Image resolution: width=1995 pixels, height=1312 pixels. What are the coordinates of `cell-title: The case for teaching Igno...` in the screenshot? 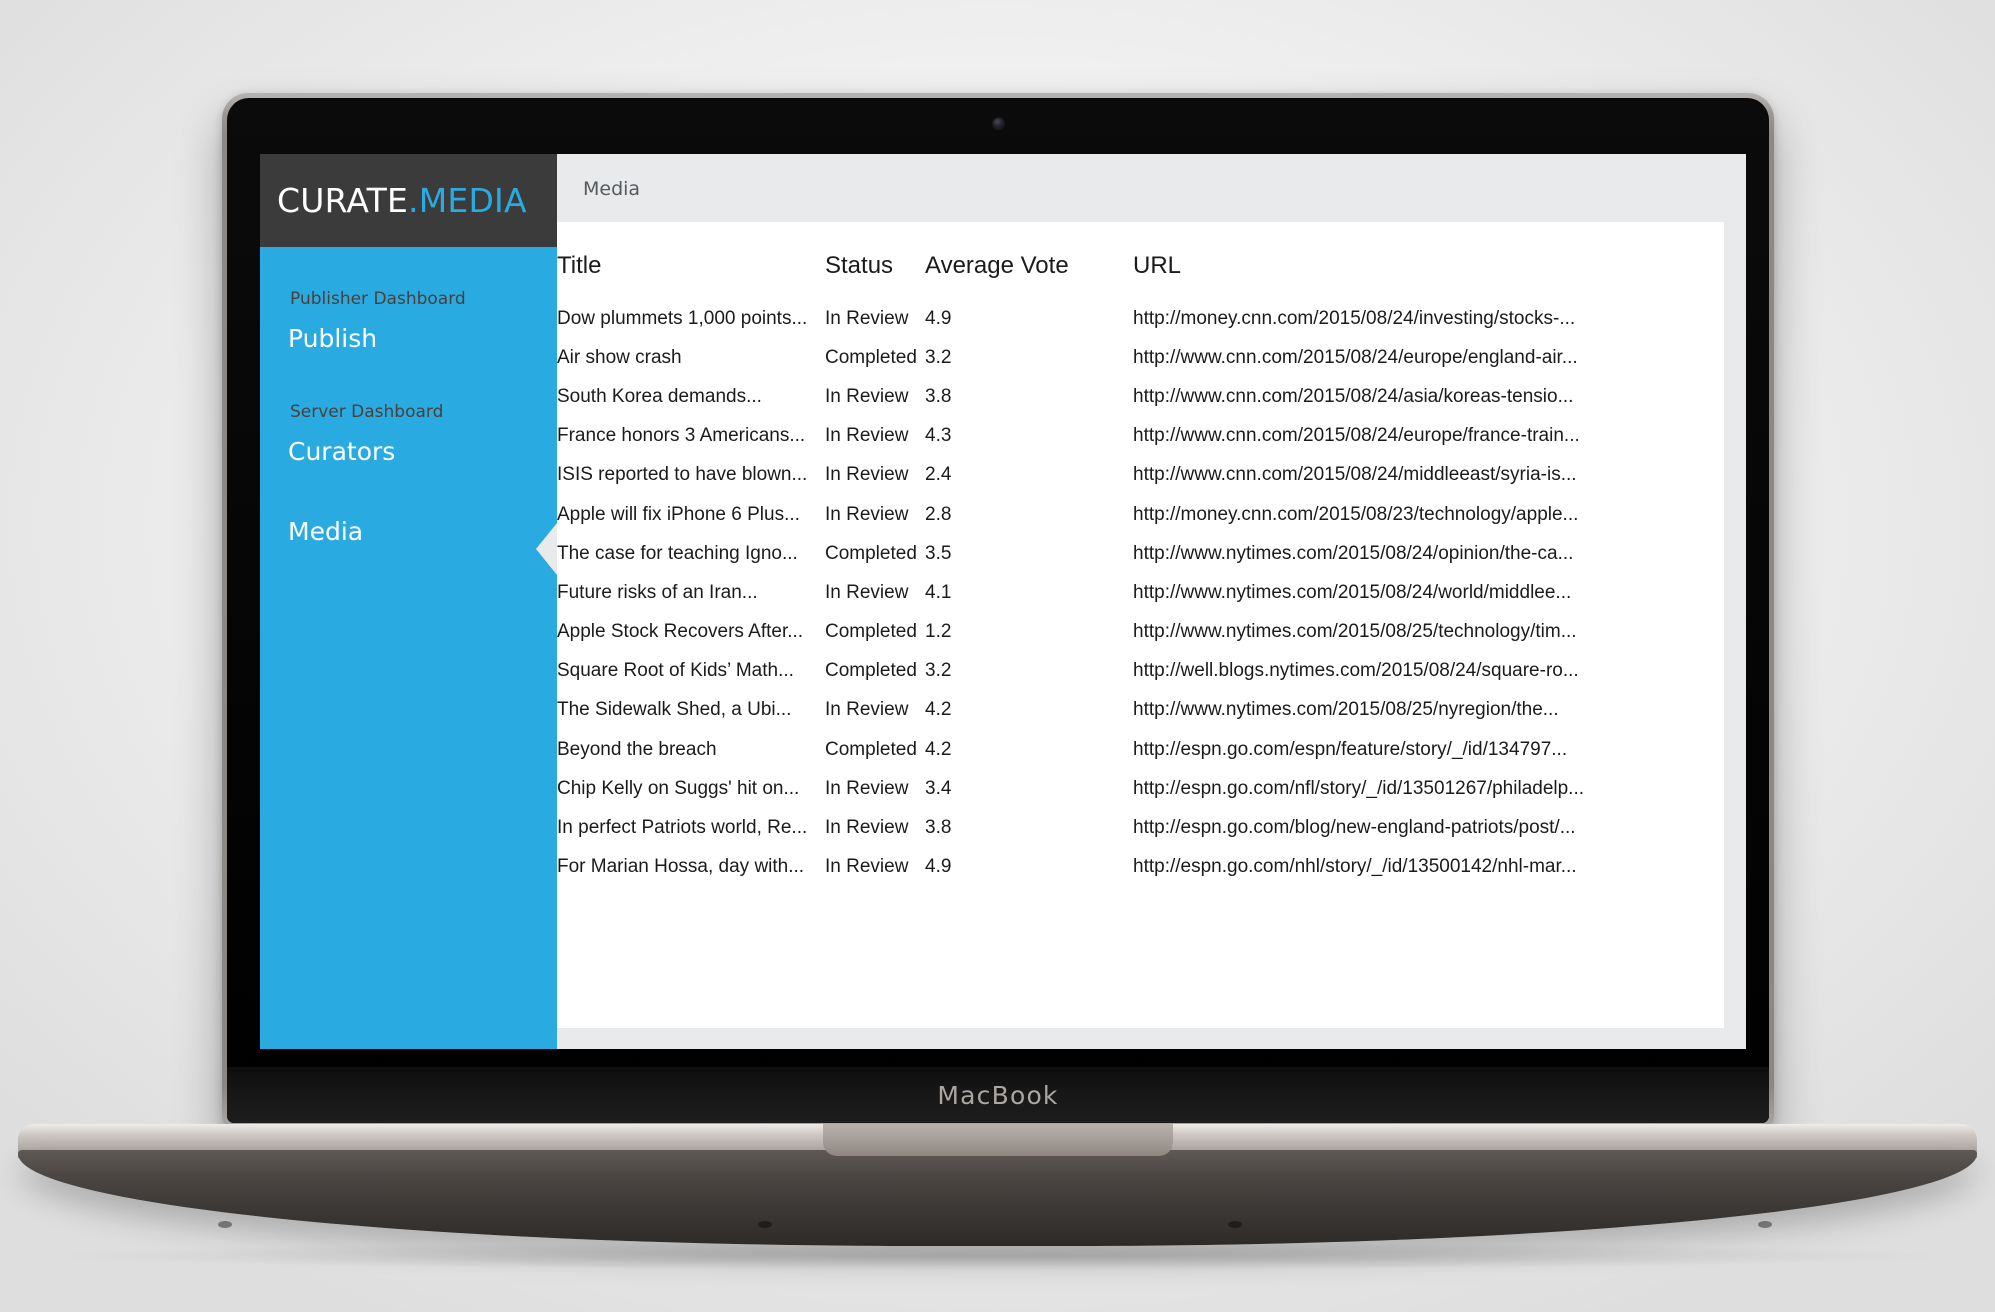 It's located at (677, 553).